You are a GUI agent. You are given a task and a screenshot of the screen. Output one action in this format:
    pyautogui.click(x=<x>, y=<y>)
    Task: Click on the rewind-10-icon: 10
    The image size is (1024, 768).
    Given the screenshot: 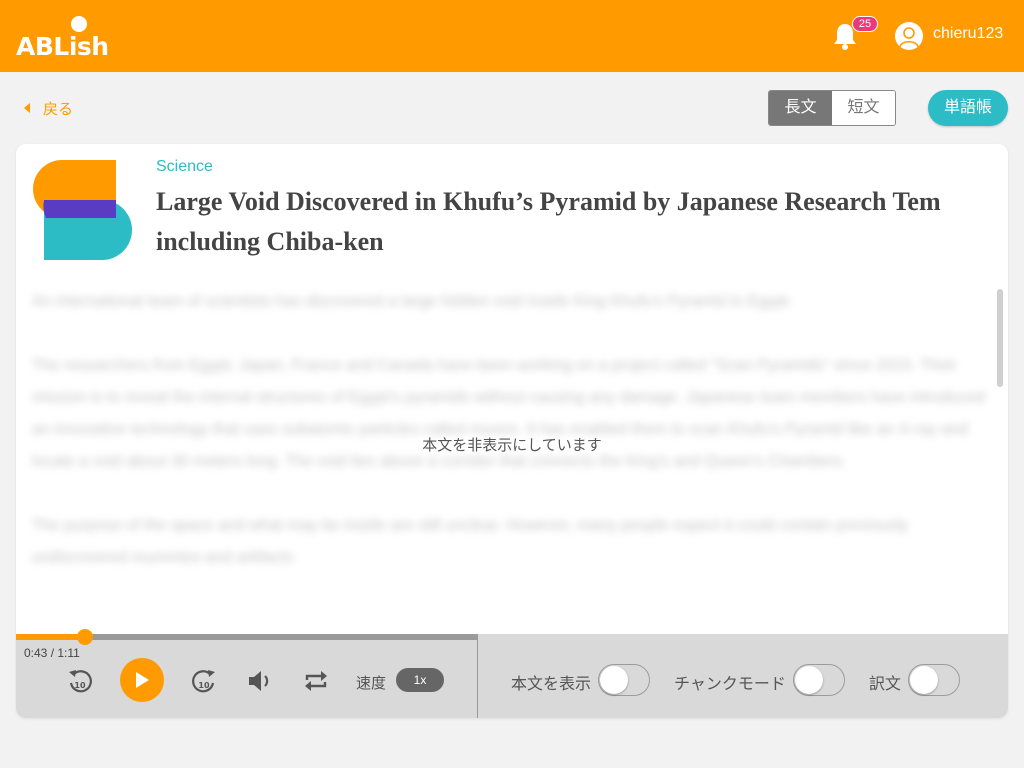 What is the action you would take?
    pyautogui.click(x=80, y=681)
    